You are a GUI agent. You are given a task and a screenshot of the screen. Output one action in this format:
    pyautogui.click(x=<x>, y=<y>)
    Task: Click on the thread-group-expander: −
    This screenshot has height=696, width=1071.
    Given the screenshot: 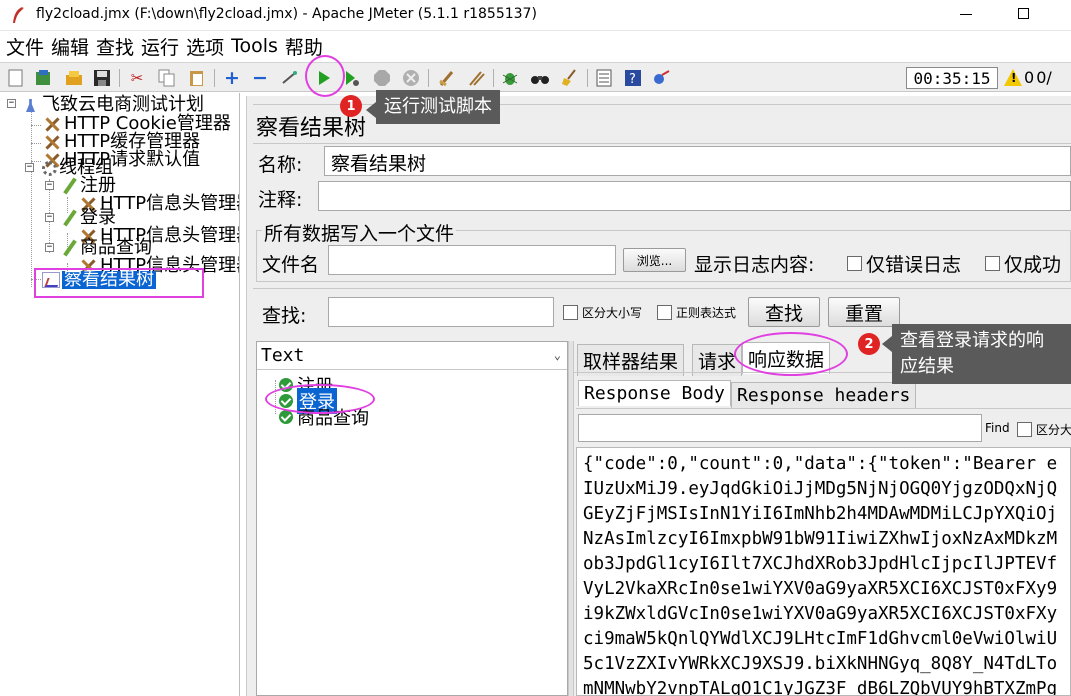 What is the action you would take?
    pyautogui.click(x=29, y=167)
    